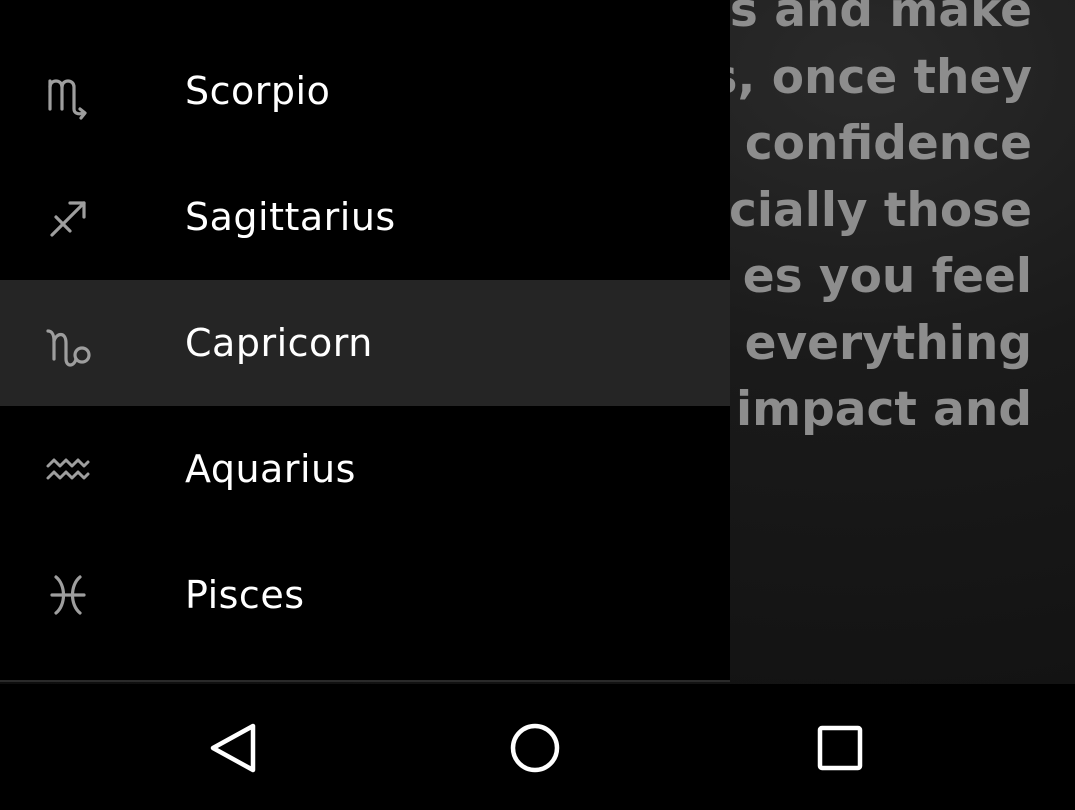 This screenshot has height=810, width=1075. I want to click on sagittarius-icon, so click(68, 217).